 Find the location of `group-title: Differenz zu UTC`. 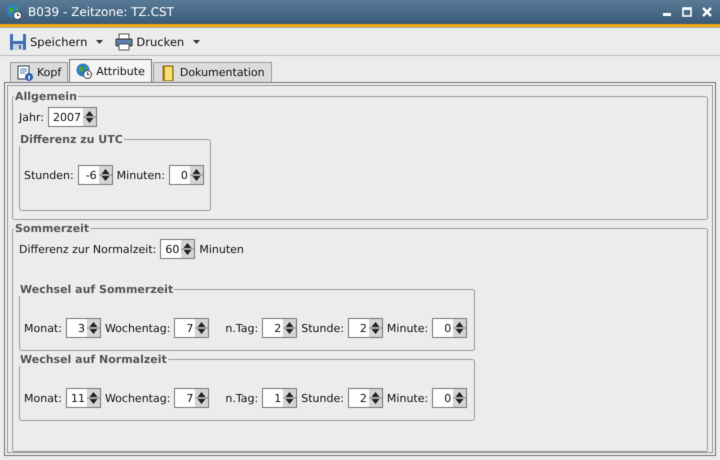

group-title: Differenz zu UTC is located at coordinates (71, 139).